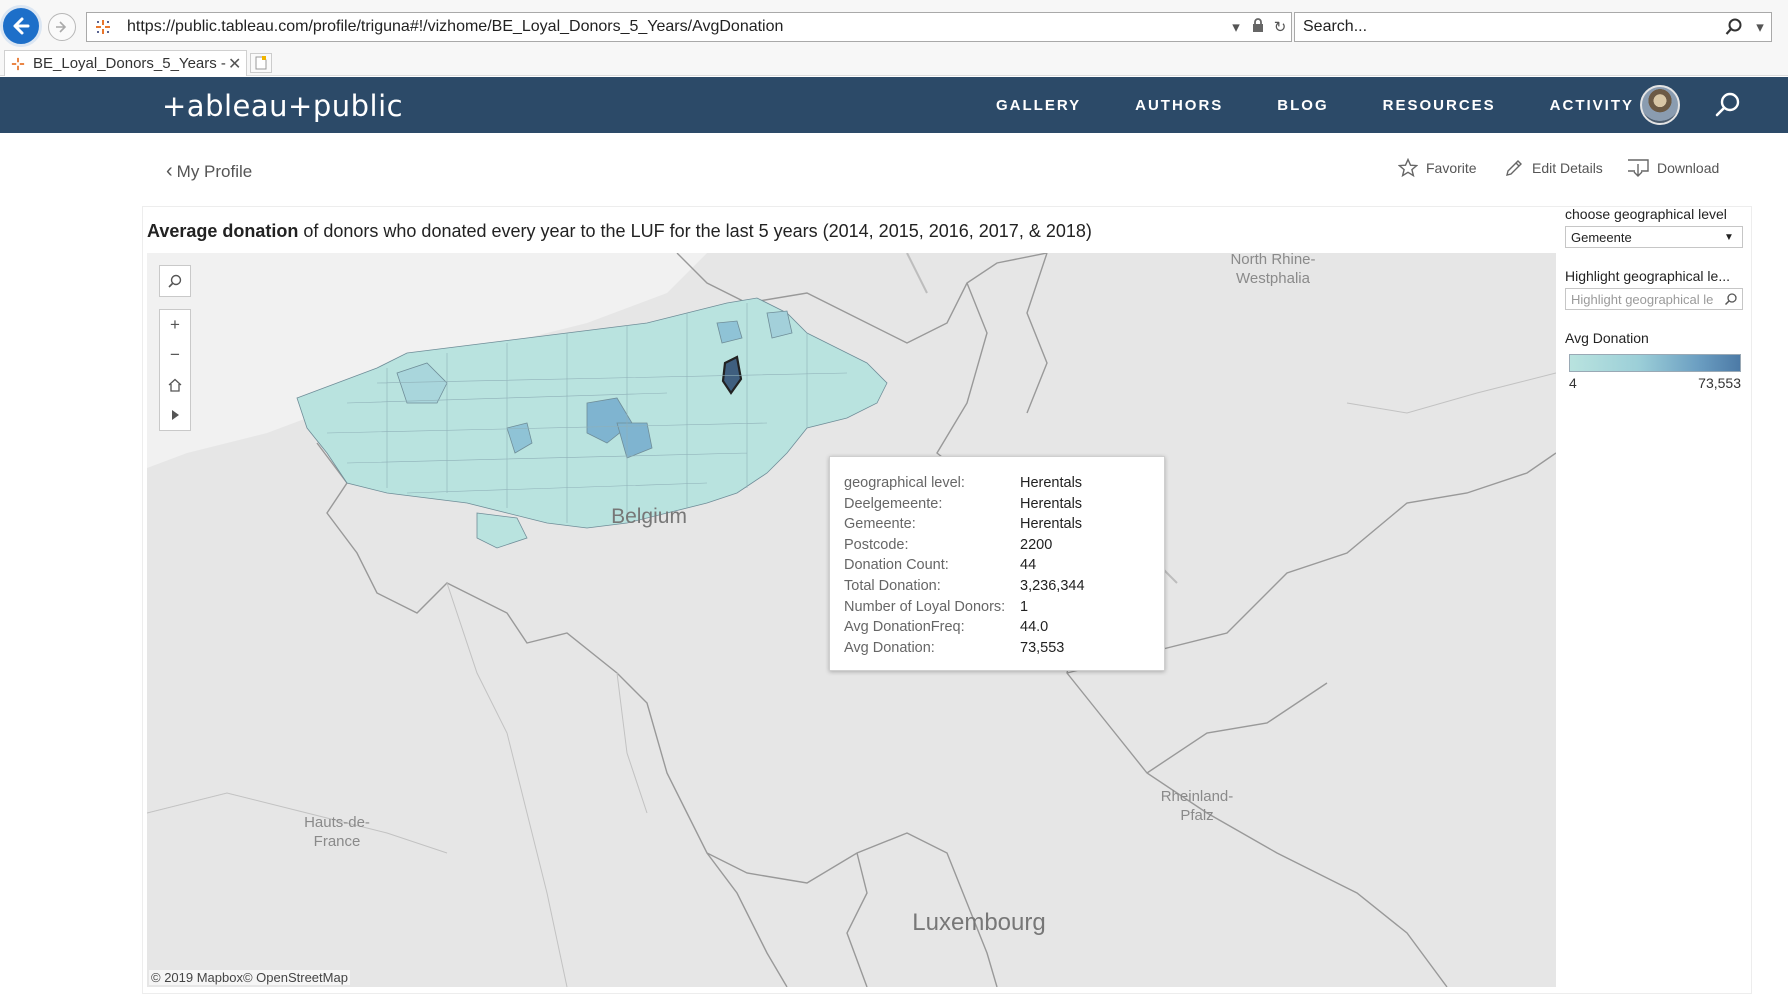 The height and width of the screenshot is (994, 1788). I want to click on label-belgium: Belgium, so click(649, 516).